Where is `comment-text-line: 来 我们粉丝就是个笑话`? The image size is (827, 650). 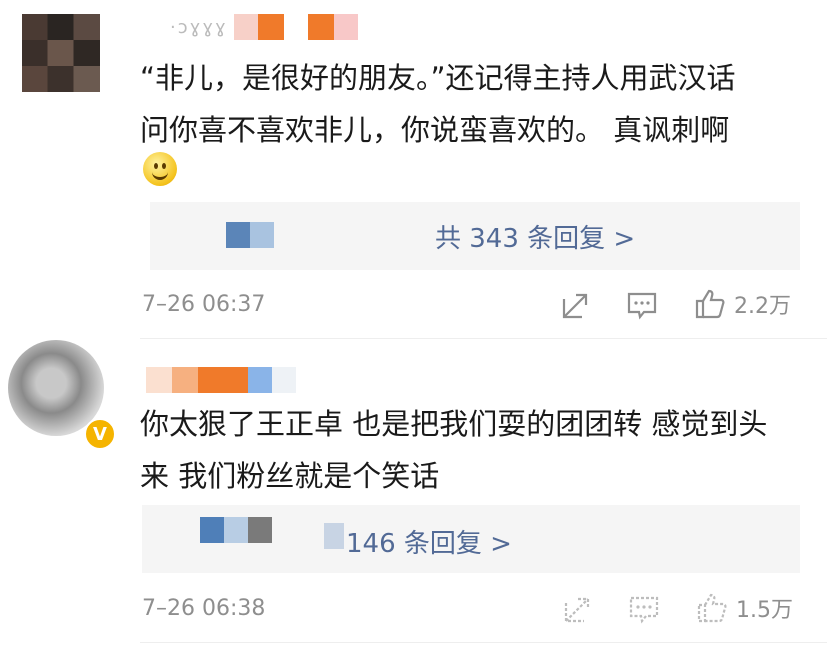 comment-text-line: 来 我们粉丝就是个笑话 is located at coordinates (290, 476).